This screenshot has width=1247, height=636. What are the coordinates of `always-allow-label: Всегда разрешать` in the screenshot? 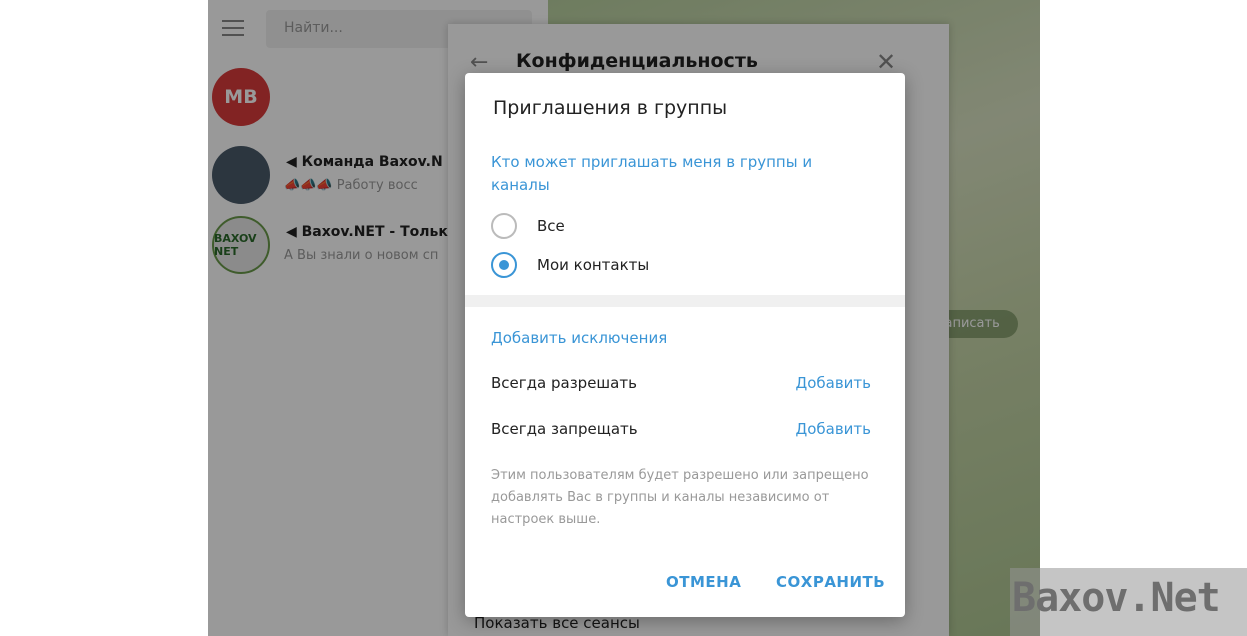 It's located at (564, 383).